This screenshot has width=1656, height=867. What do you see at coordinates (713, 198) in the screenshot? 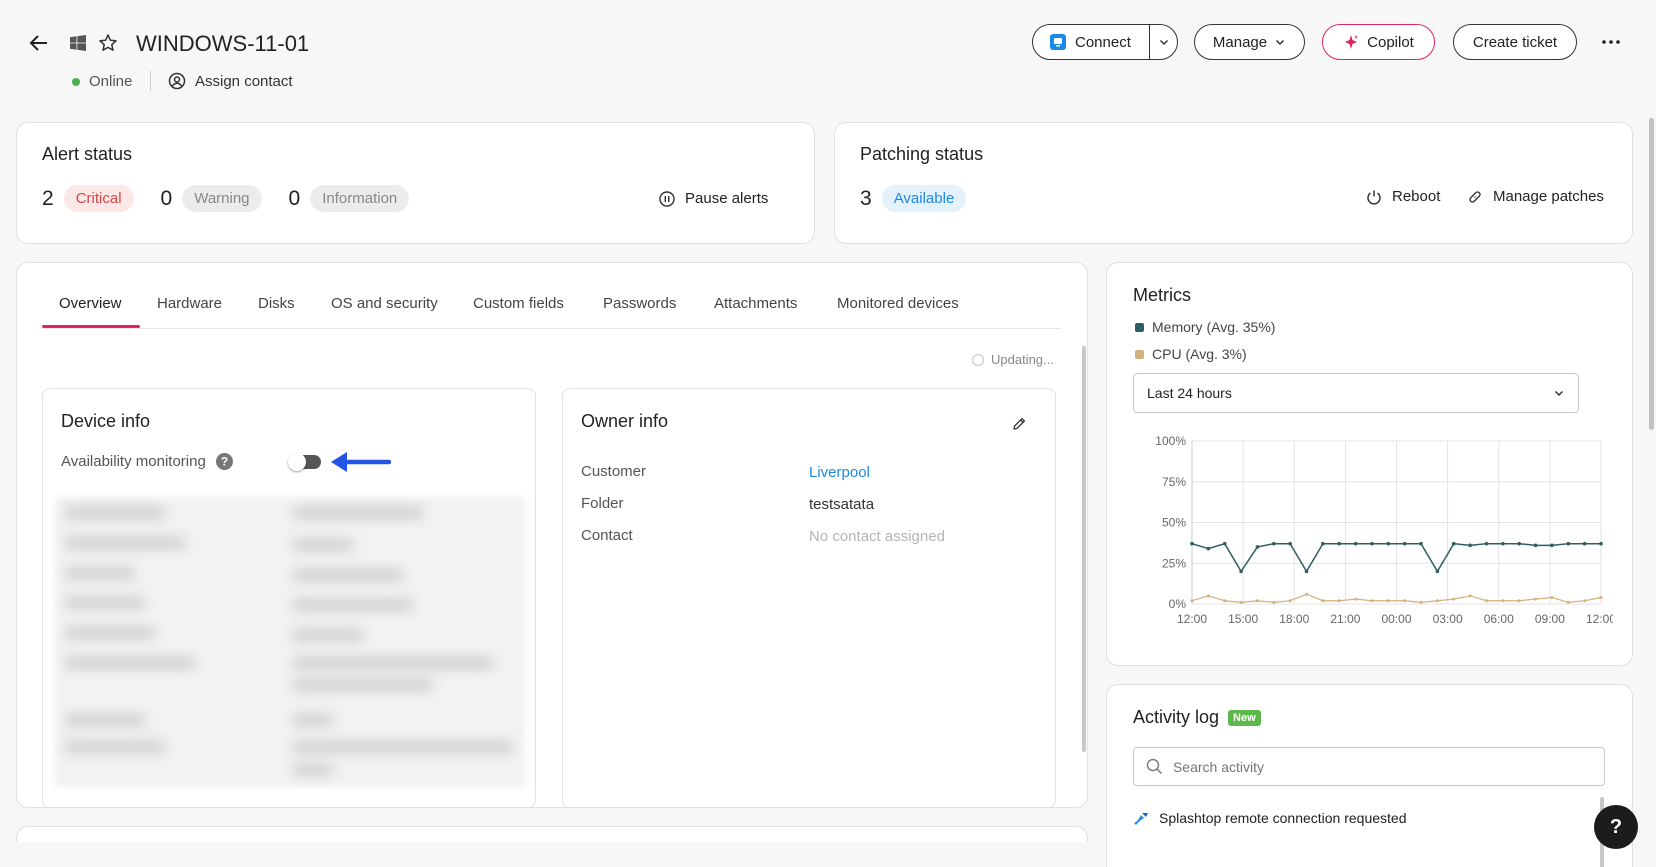
I see `pause-alerts-button: Pause alerts` at bounding box center [713, 198].